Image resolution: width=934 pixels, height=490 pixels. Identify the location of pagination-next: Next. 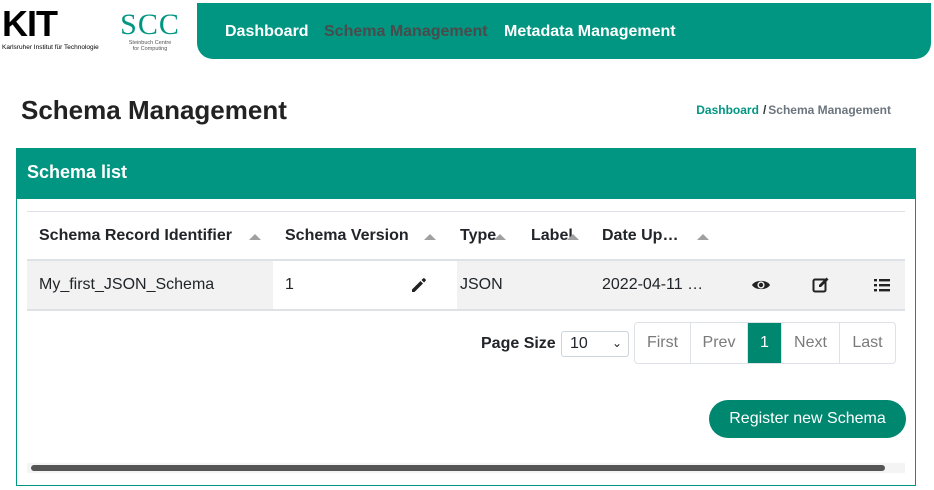
(811, 343).